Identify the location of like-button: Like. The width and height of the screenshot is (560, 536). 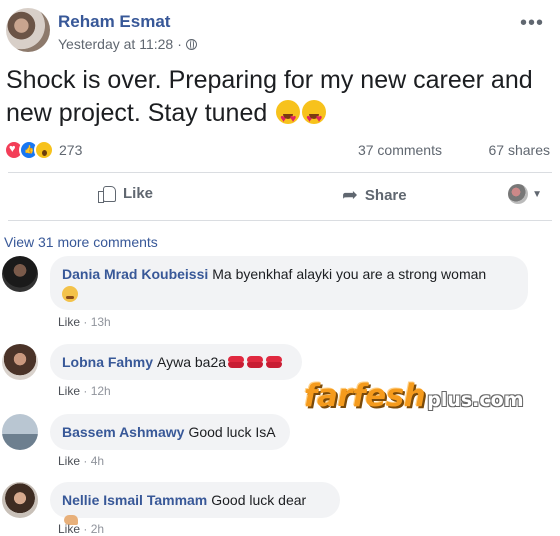
(126, 193).